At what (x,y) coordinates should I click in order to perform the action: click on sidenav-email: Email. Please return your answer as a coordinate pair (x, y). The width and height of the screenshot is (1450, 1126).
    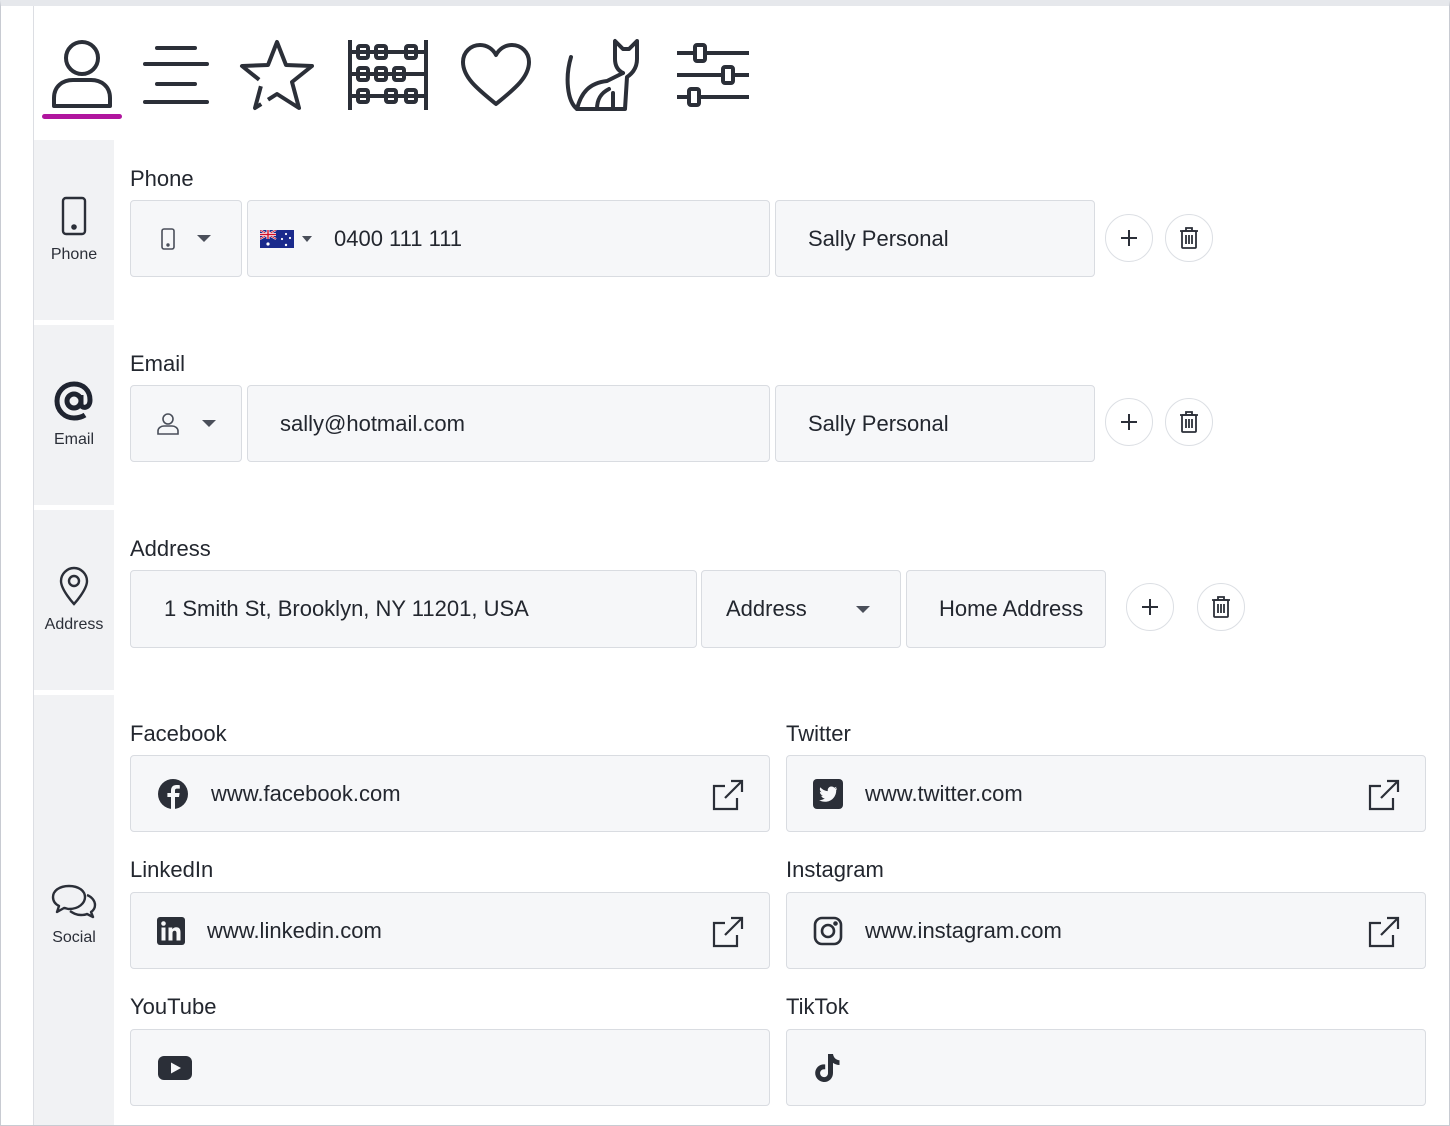
    Looking at the image, I should click on (74, 415).